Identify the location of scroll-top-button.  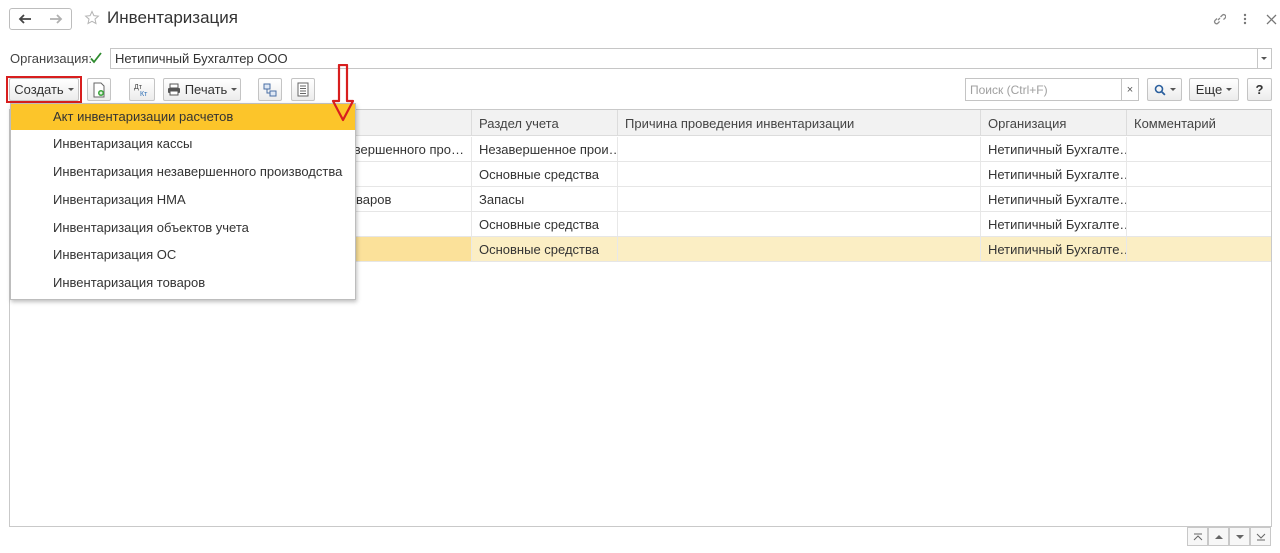
(1197, 536).